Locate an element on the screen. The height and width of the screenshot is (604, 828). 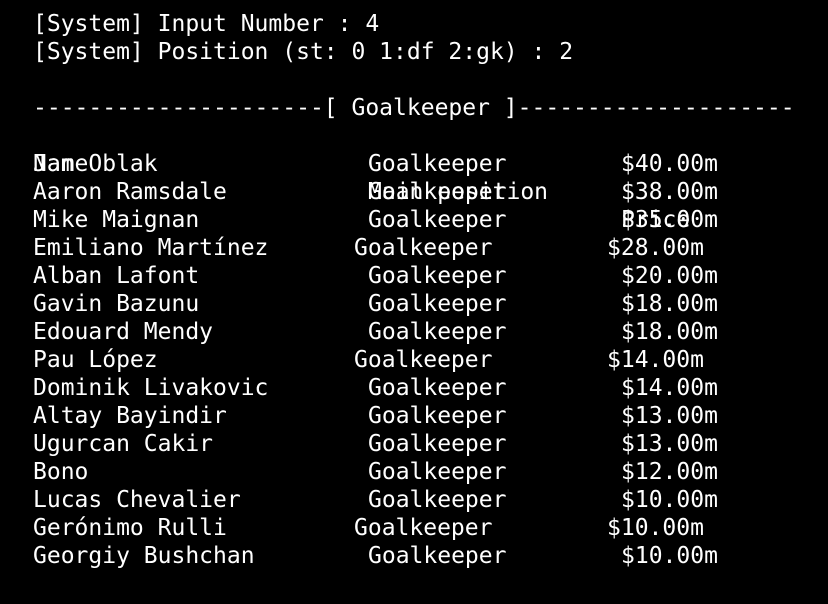
player-price: $28.00m is located at coordinates (655, 248).